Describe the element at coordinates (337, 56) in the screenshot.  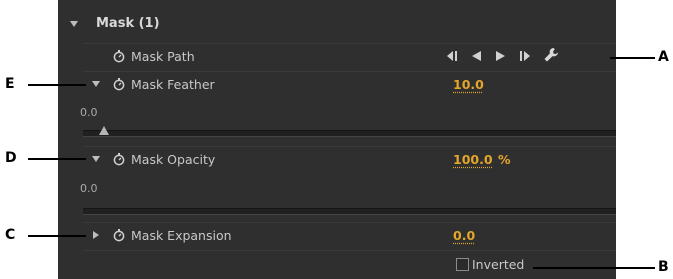
I see `mask-path-row: Mask Path` at that location.